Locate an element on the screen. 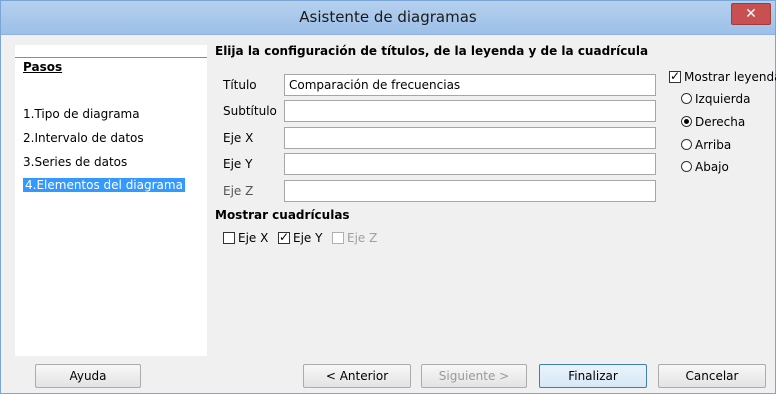 This screenshot has height=394, width=776. grid-heading: Mostrar cuadrículas is located at coordinates (282, 215).